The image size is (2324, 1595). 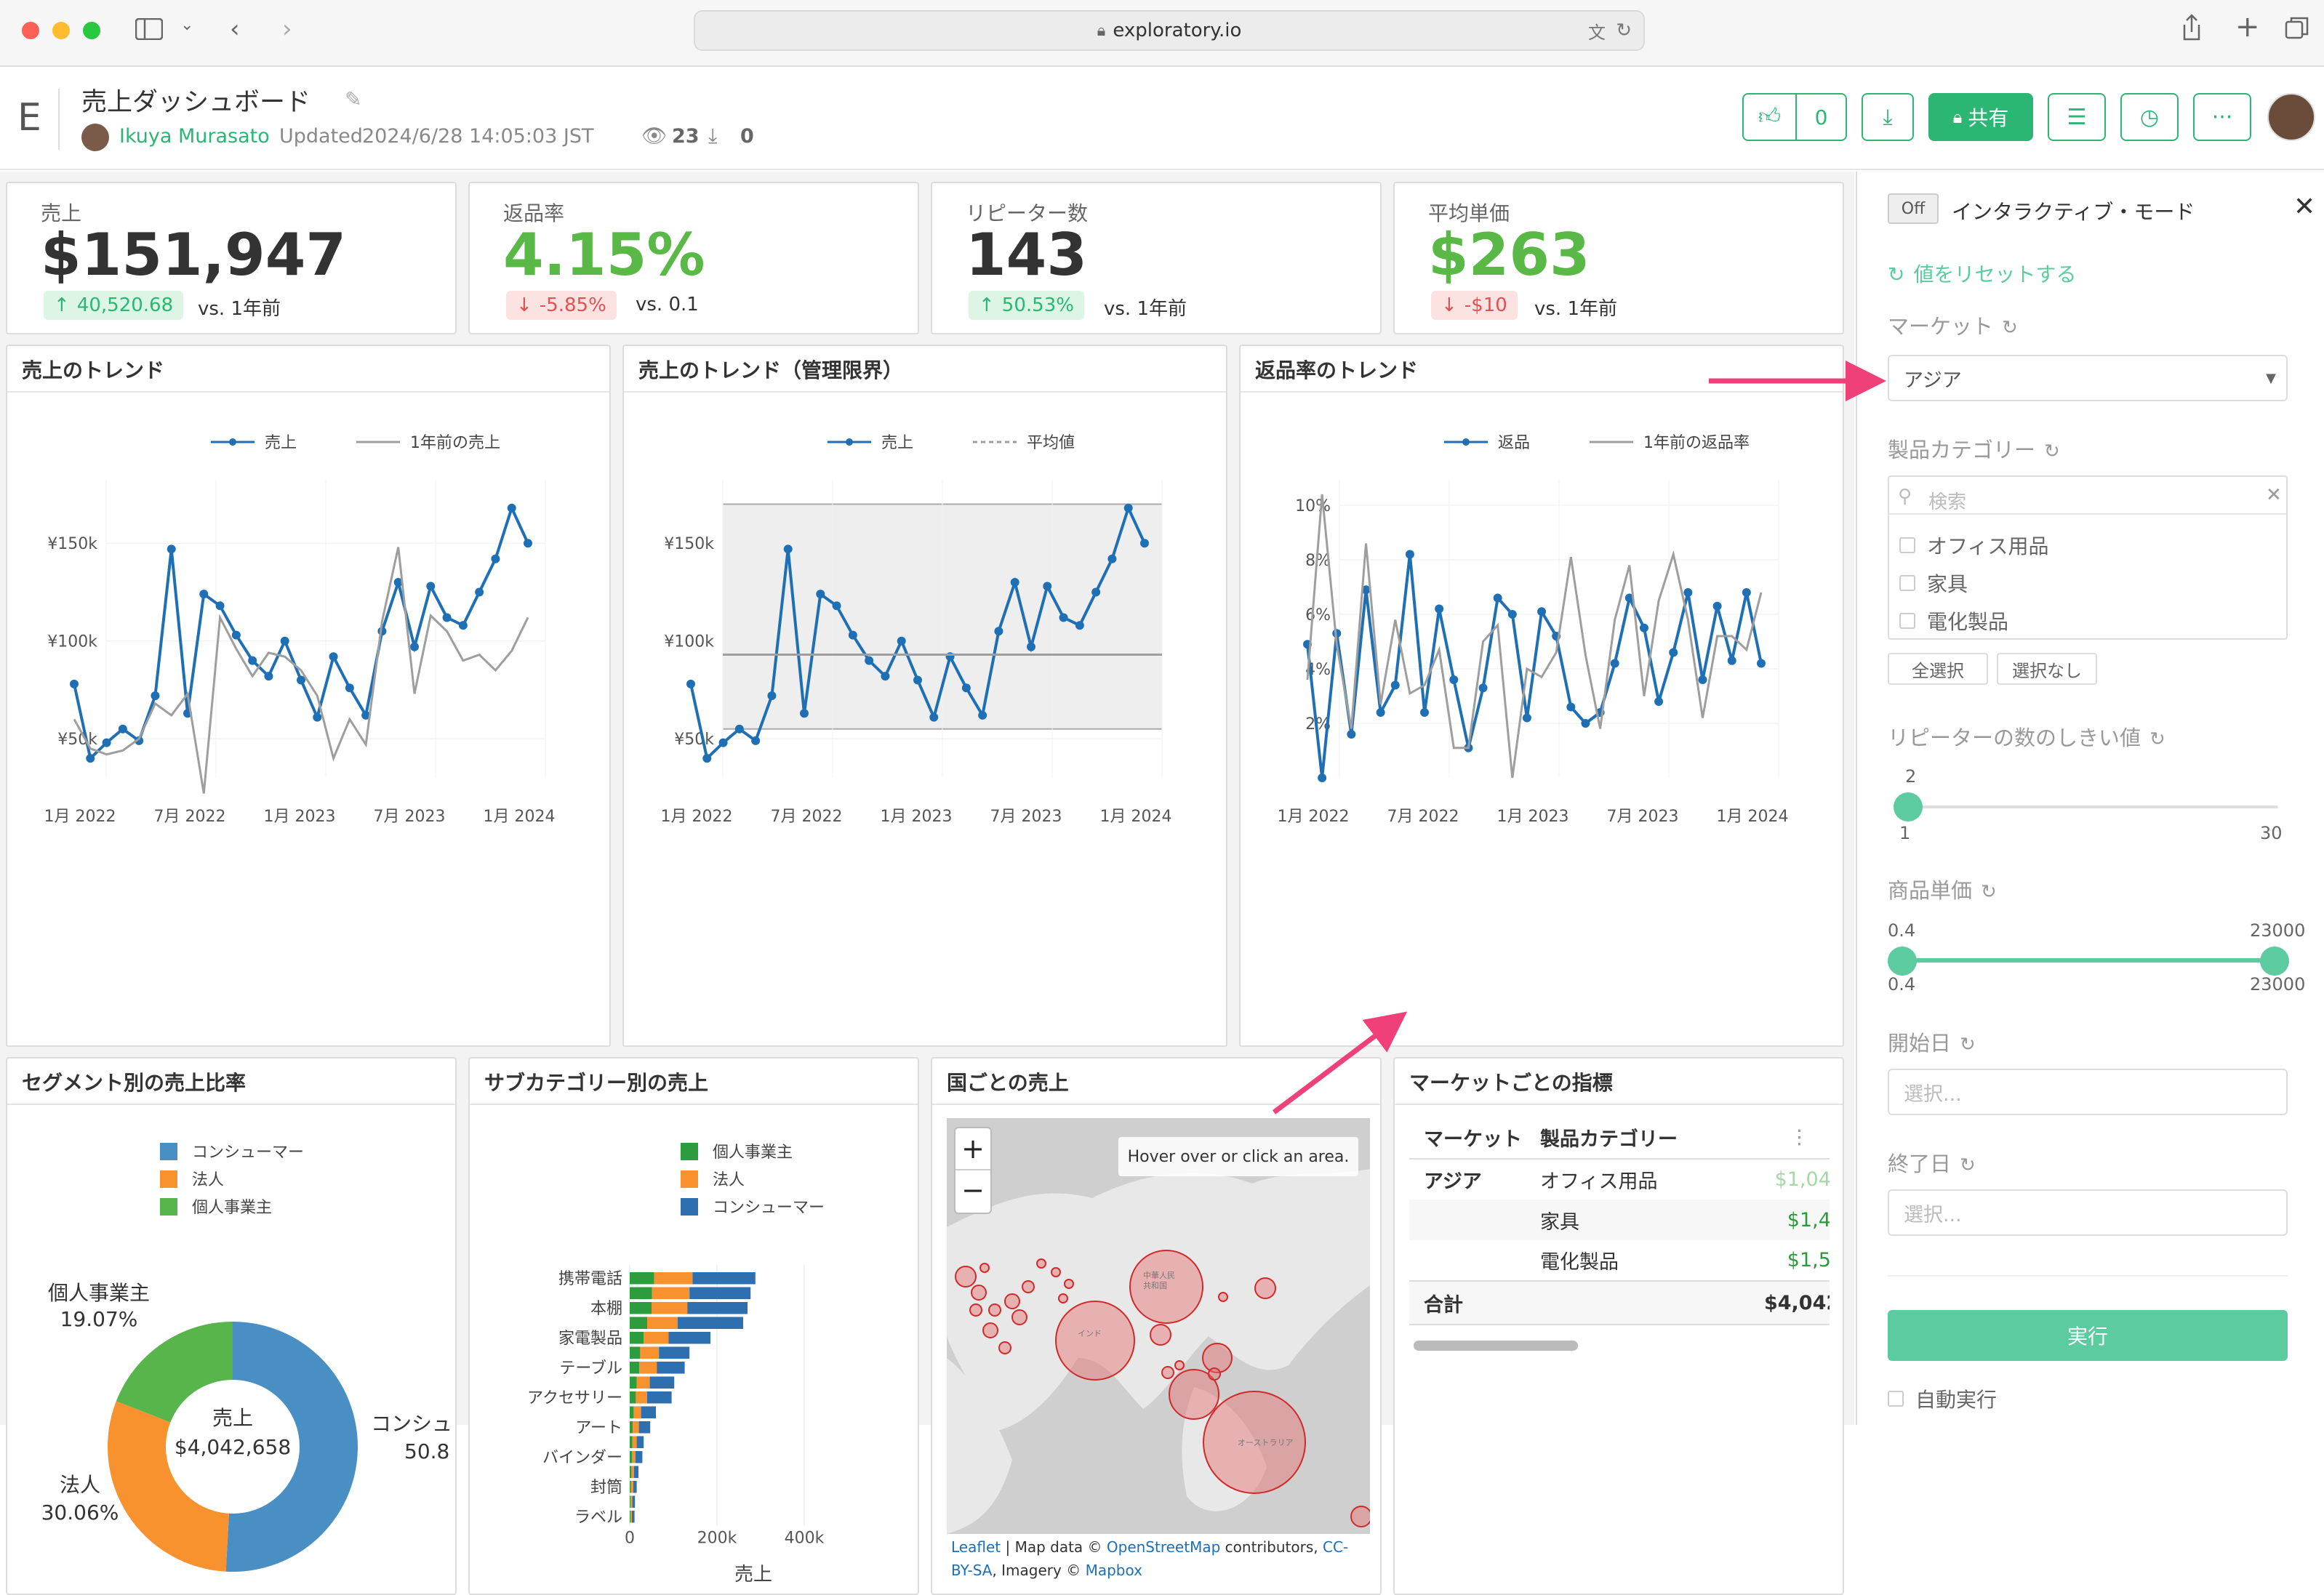 What do you see at coordinates (72, 642) in the screenshot?
I see `y-tick-label: ¥100k` at bounding box center [72, 642].